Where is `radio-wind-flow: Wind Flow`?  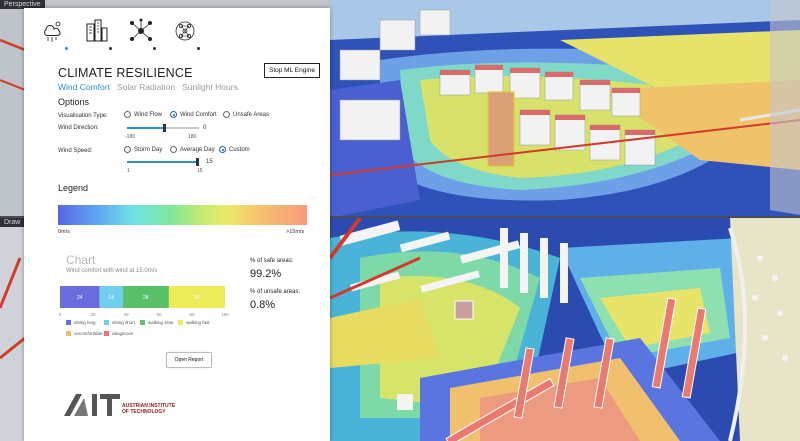 radio-wind-flow: Wind Flow is located at coordinates (143, 114).